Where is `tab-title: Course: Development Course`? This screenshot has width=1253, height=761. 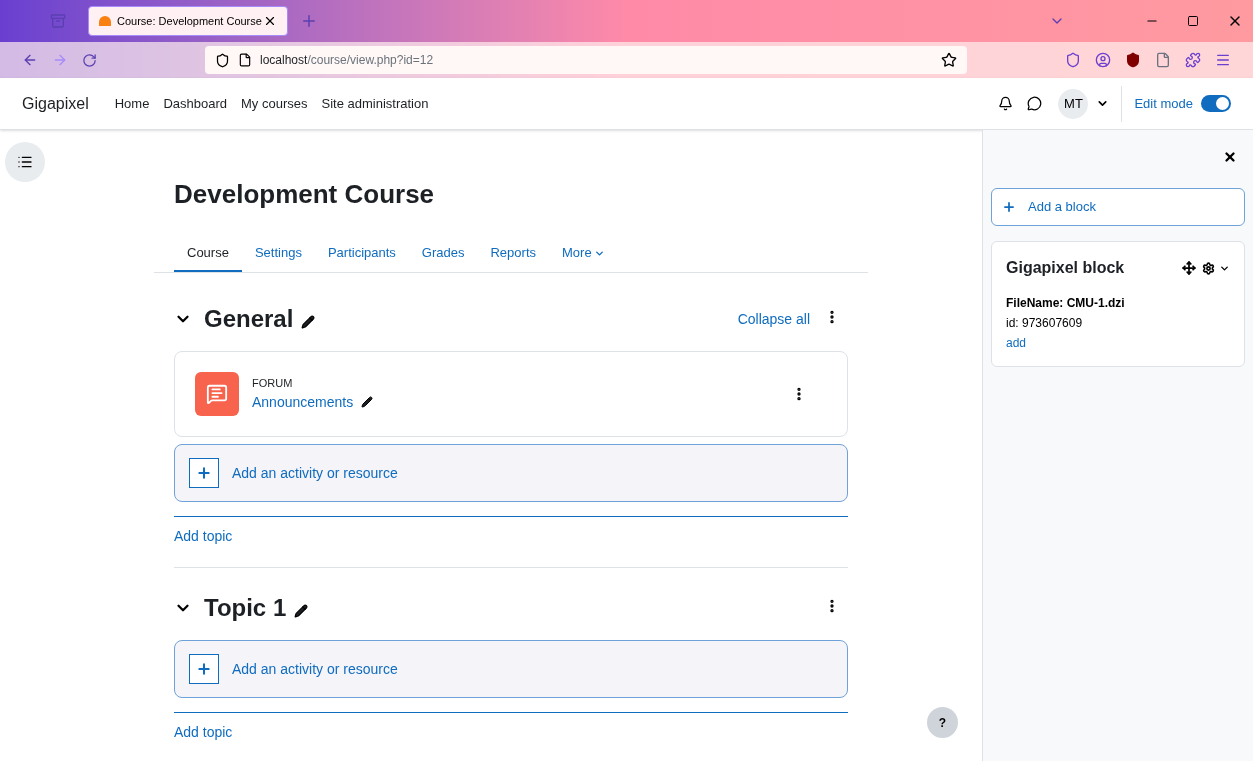 tab-title: Course: Development Course is located at coordinates (189, 21).